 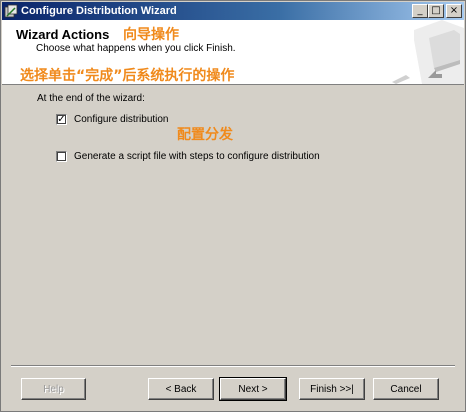 What do you see at coordinates (63, 34) in the screenshot?
I see `page-title: Wizard Actions` at bounding box center [63, 34].